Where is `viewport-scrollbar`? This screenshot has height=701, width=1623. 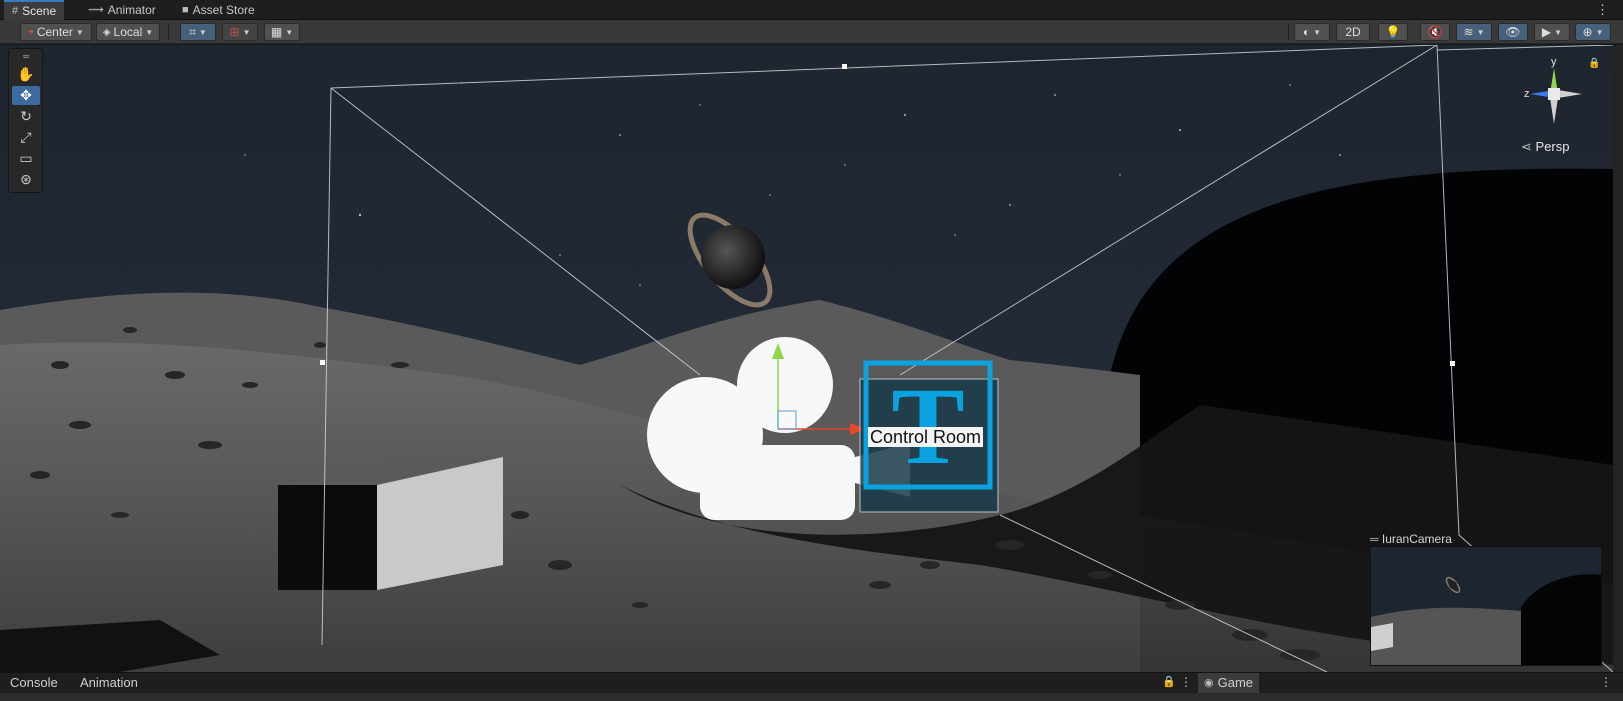
viewport-scrollbar is located at coordinates (1618, 358).